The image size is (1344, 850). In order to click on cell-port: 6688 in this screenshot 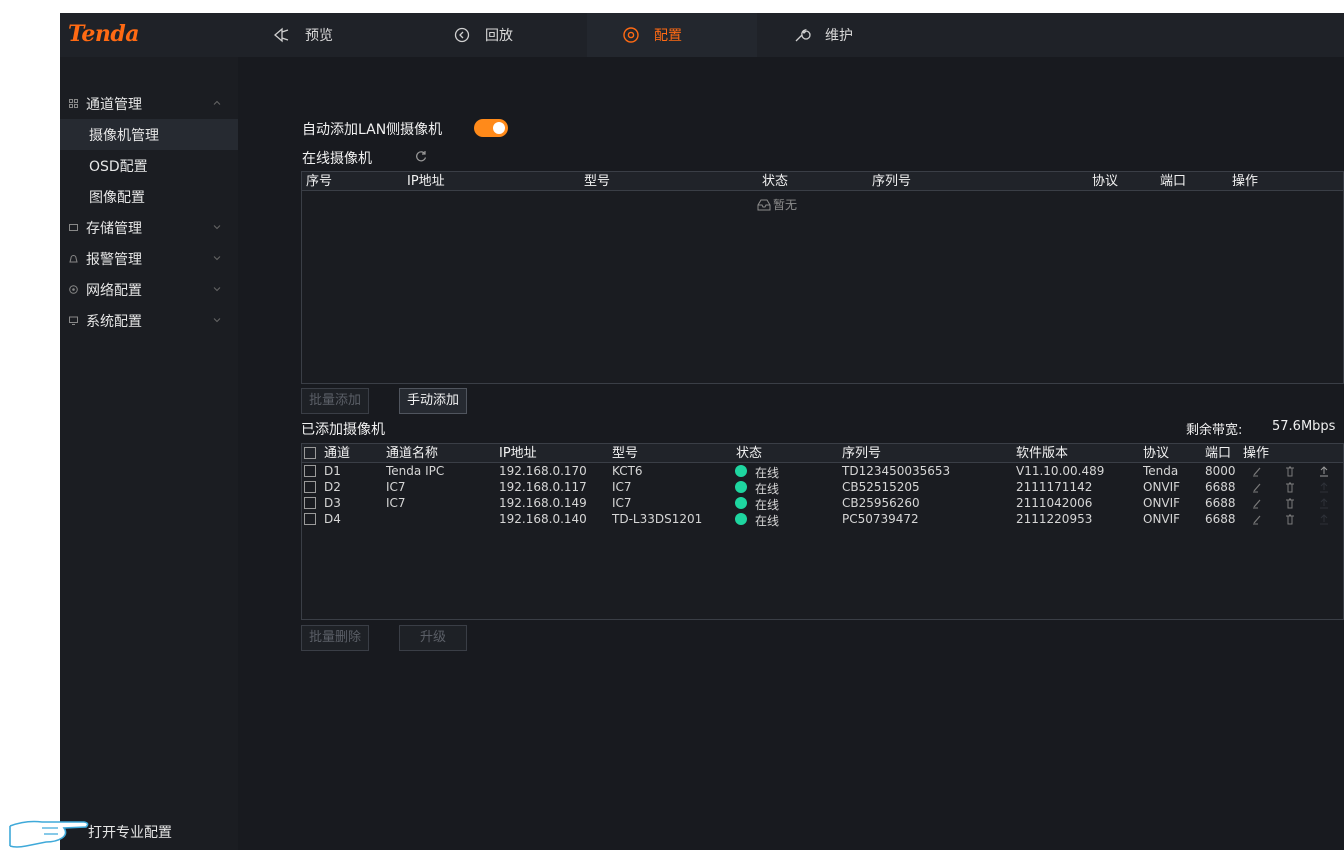, I will do `click(1220, 487)`.